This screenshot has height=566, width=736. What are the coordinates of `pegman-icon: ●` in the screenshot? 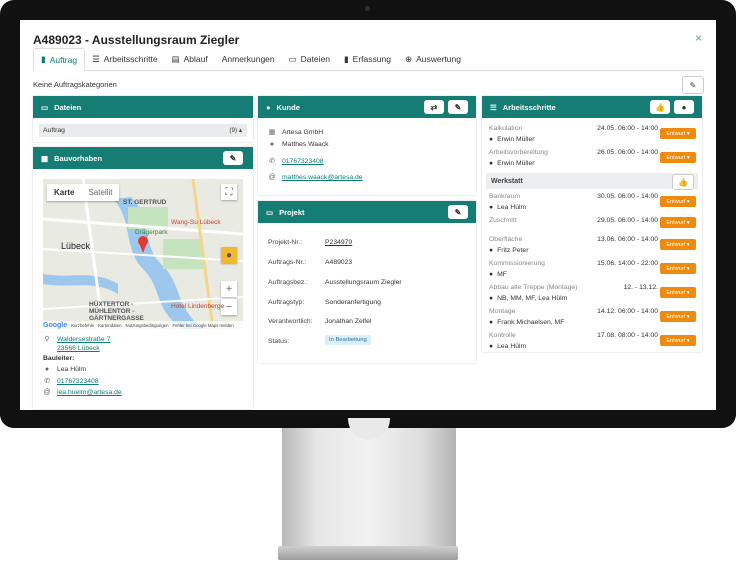 It's located at (229, 255).